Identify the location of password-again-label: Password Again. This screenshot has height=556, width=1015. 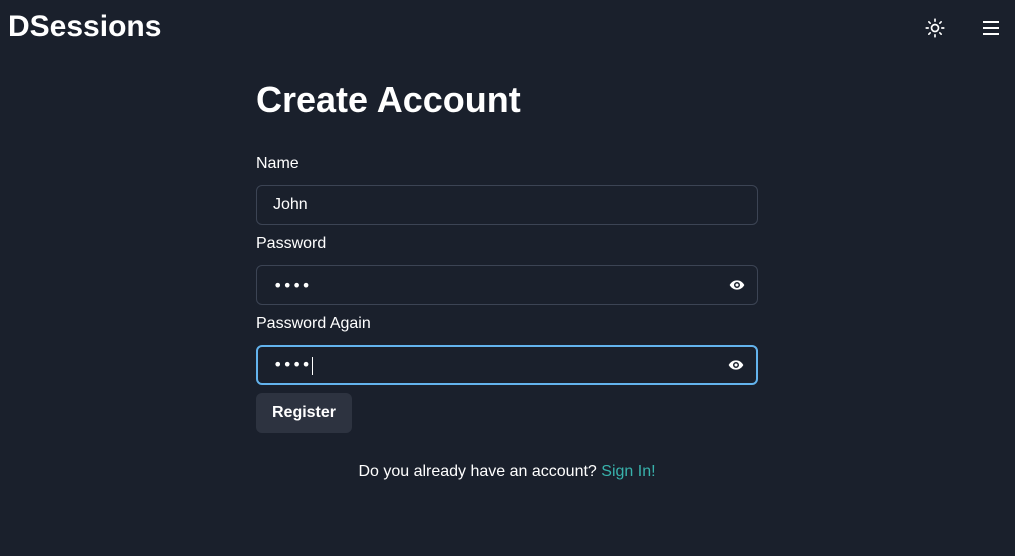
(313, 323).